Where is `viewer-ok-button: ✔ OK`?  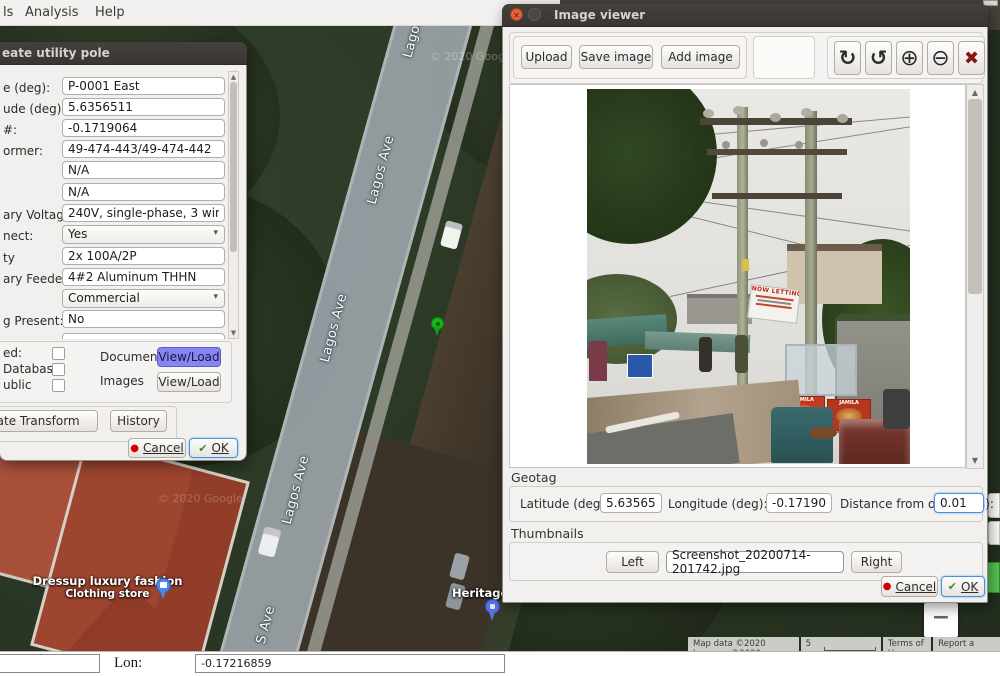 viewer-ok-button: ✔ OK is located at coordinates (963, 586).